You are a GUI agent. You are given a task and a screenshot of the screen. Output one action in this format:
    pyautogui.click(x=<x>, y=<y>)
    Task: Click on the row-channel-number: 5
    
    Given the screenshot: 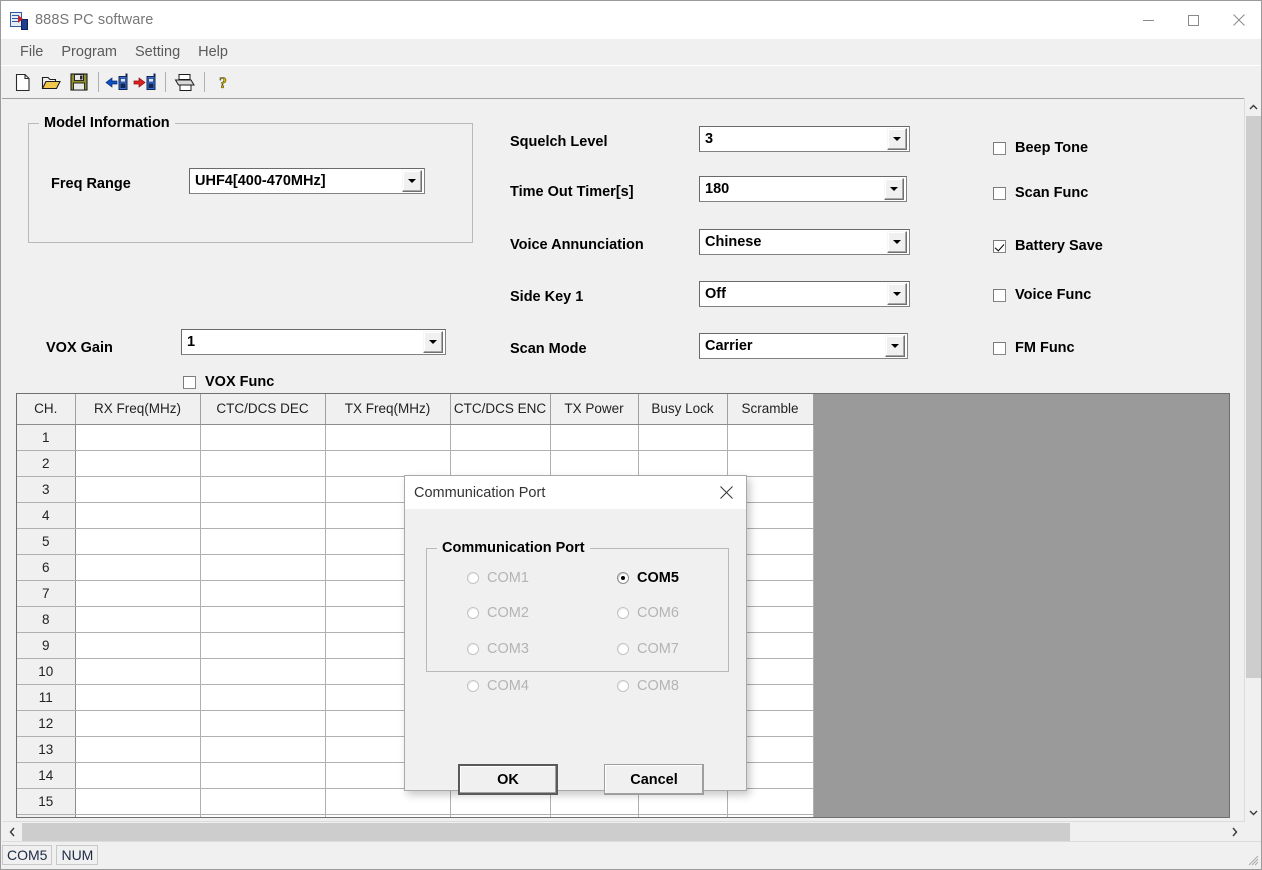 What is the action you would take?
    pyautogui.click(x=46, y=541)
    